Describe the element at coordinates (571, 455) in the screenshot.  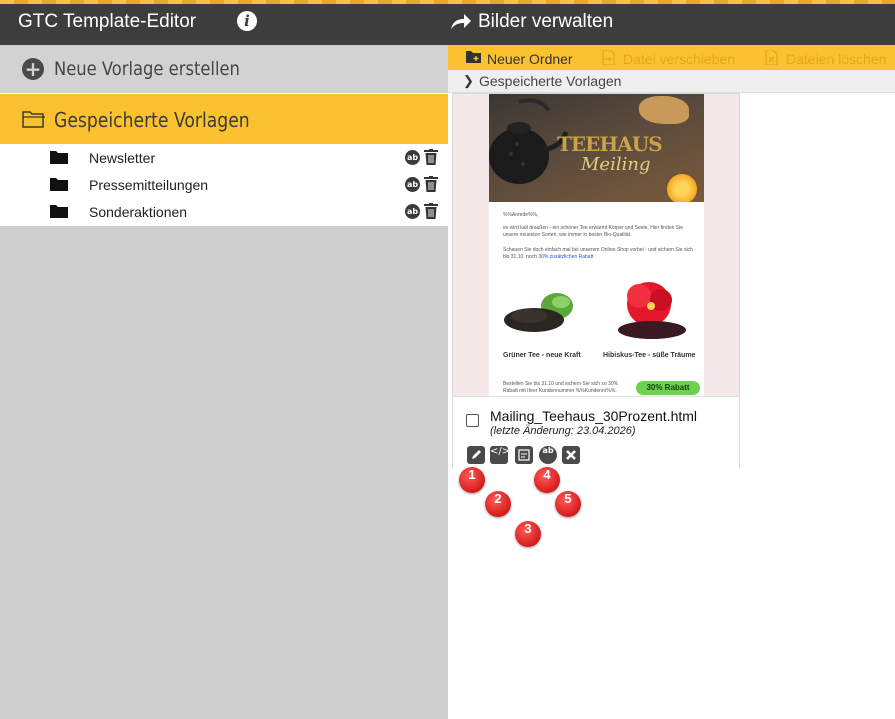
I see `delete-icon` at that location.